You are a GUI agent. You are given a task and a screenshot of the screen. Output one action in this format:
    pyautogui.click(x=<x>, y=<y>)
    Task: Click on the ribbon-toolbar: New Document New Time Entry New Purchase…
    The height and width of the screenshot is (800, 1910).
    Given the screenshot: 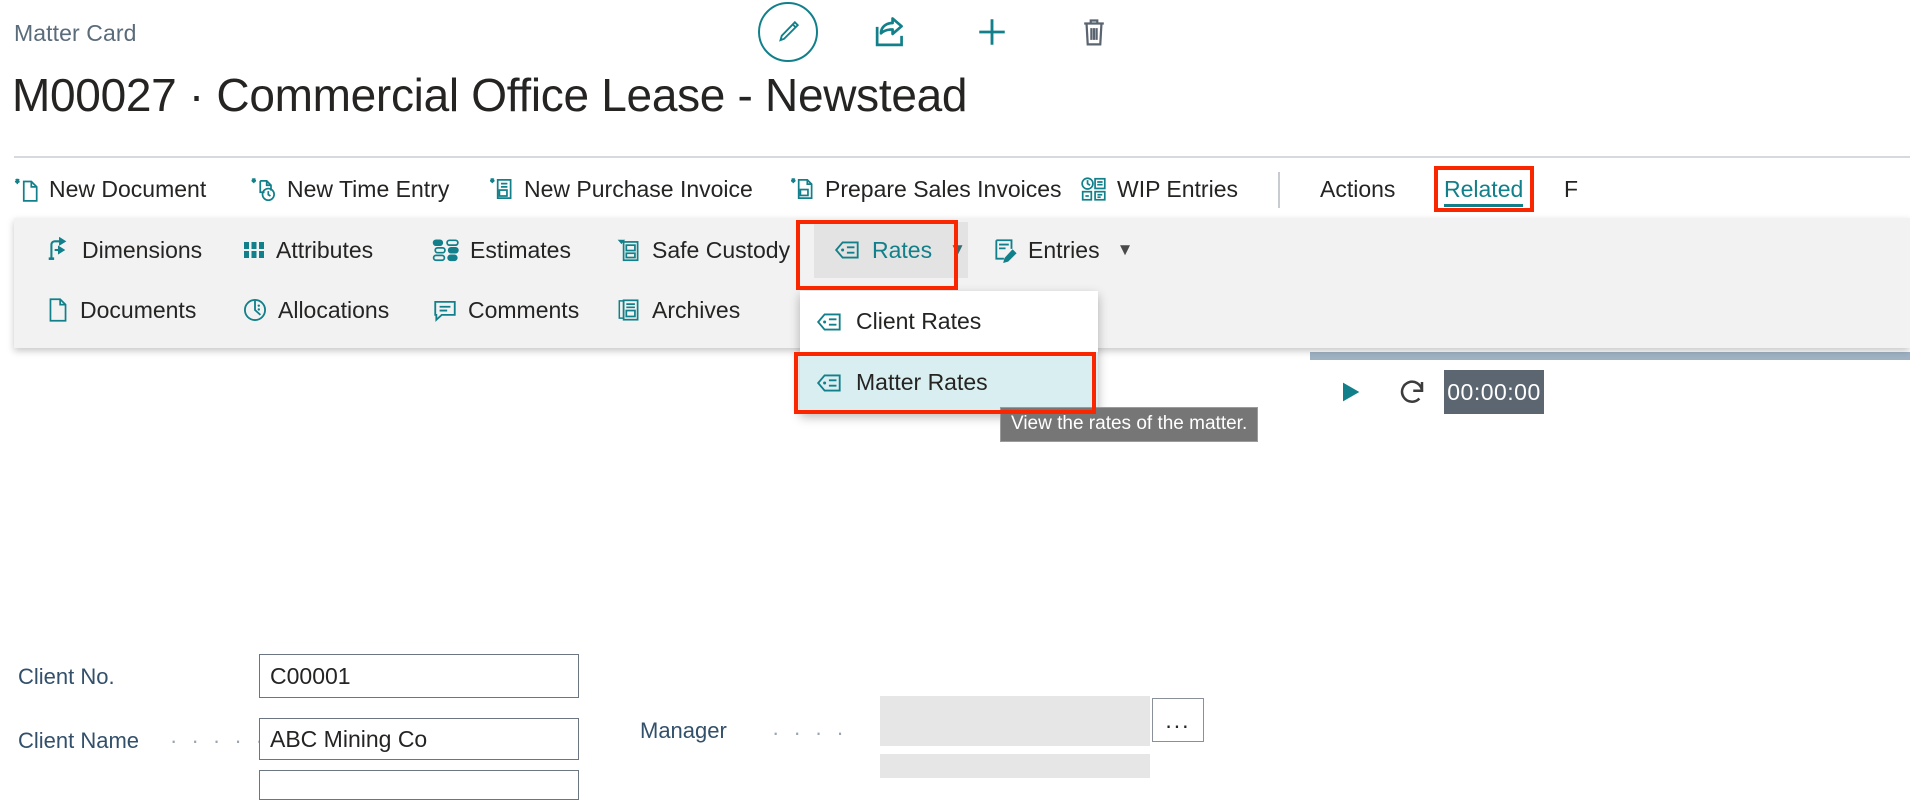 What is the action you would take?
    pyautogui.click(x=955, y=189)
    